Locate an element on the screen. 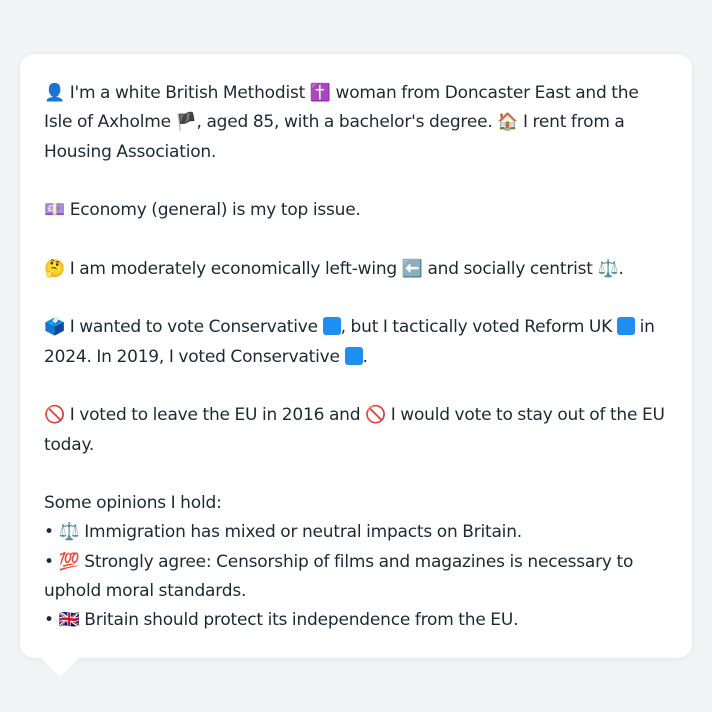  opinions-heading: Some opinions I hold: is located at coordinates (133, 503).